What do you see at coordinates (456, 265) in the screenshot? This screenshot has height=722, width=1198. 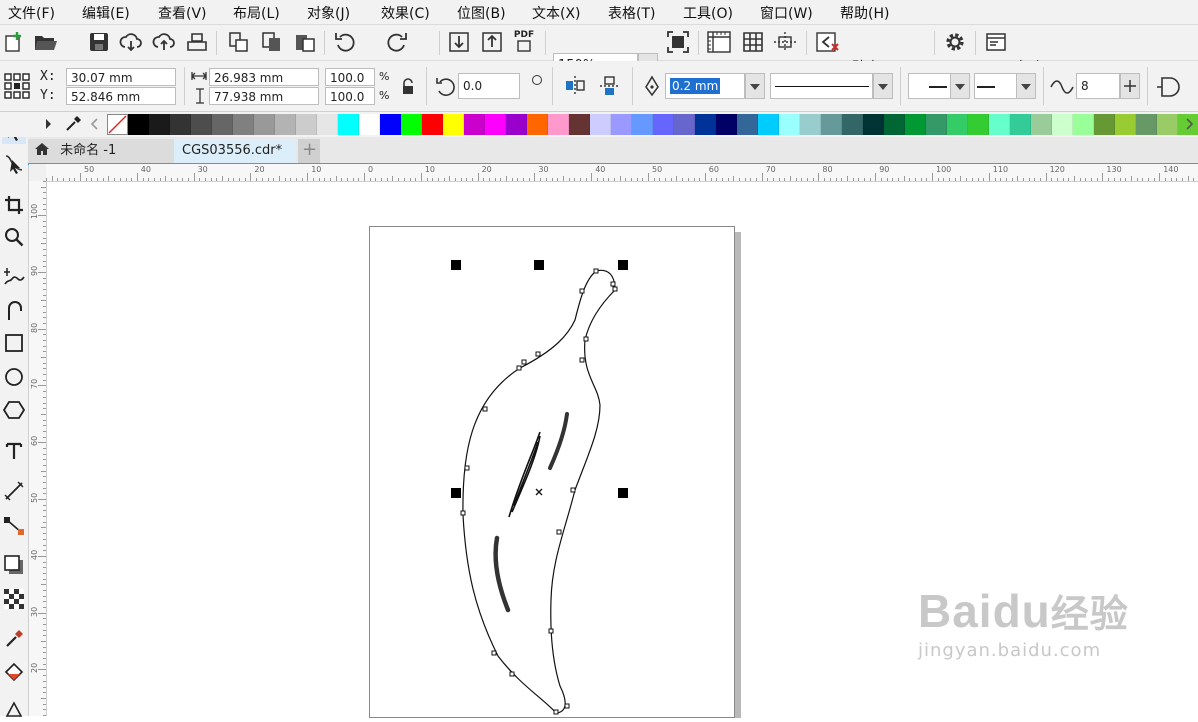 I see `selection-handle-top-left` at bounding box center [456, 265].